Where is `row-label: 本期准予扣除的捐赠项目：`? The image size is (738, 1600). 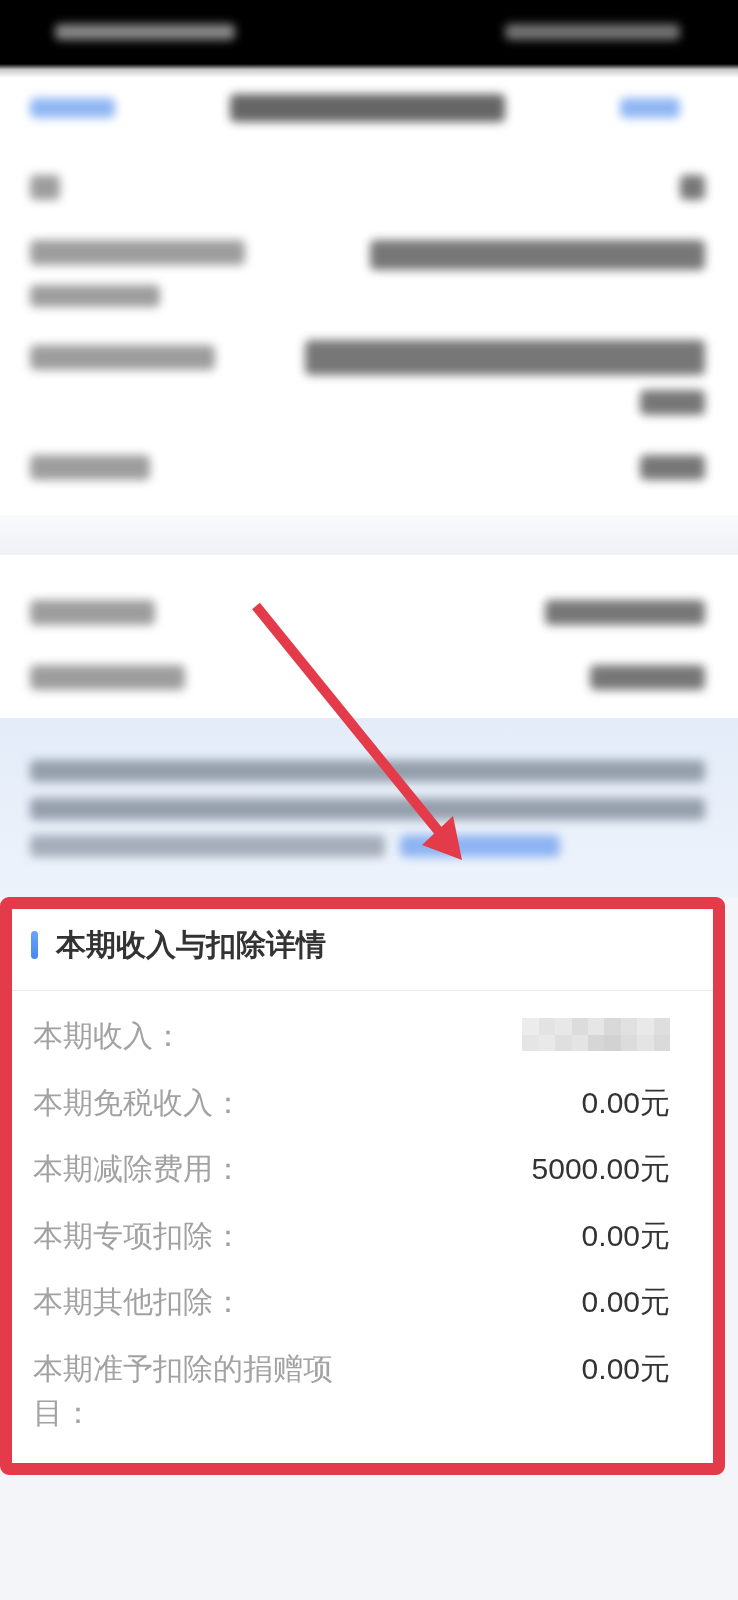 row-label: 本期准予扣除的捐赠项目： is located at coordinates (183, 1390).